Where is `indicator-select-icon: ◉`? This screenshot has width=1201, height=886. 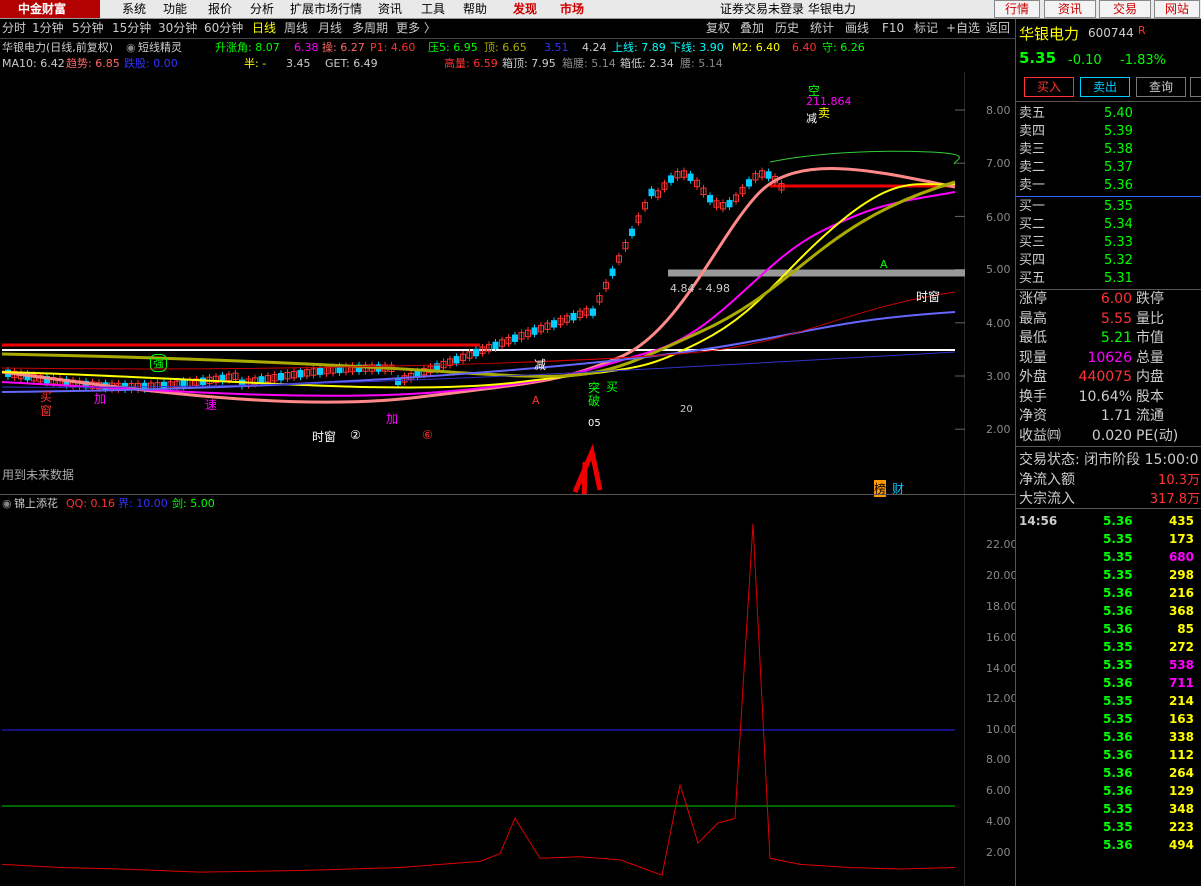
indicator-select-icon: ◉ is located at coordinates (131, 48).